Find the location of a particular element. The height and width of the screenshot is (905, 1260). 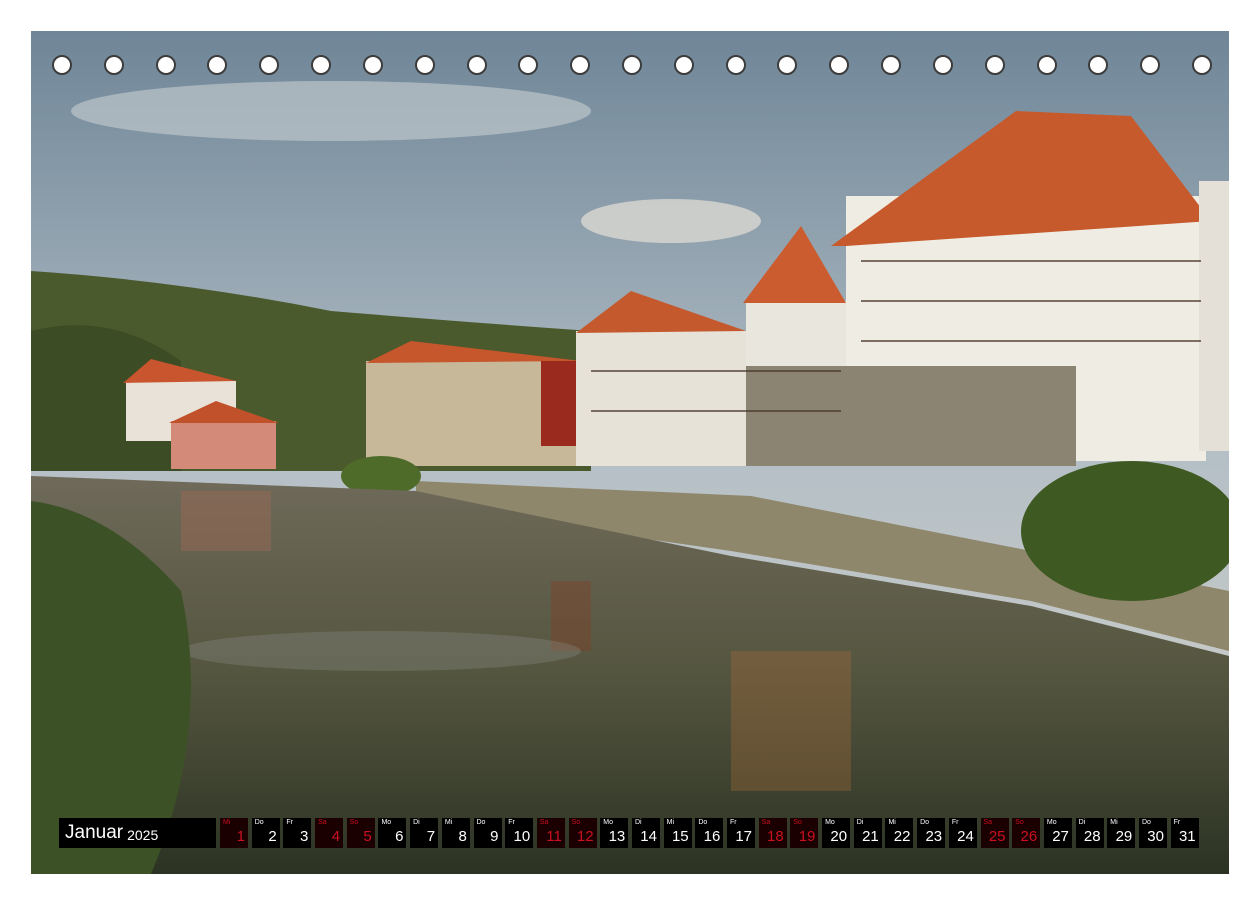

day-cell: Sa 18 is located at coordinates (772, 833).